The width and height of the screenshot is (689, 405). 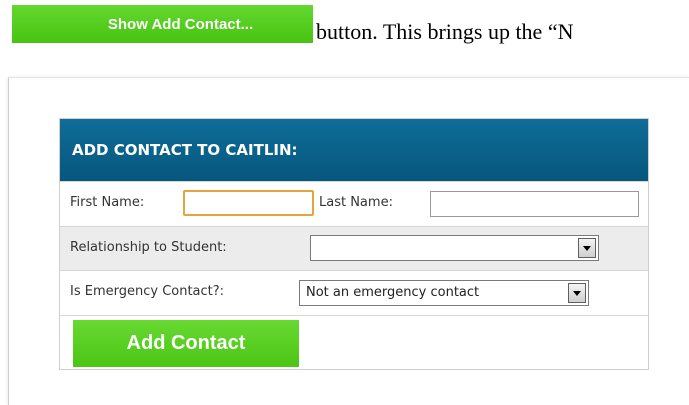 I want to click on emergency-select: Not an emergency contact, so click(x=444, y=293).